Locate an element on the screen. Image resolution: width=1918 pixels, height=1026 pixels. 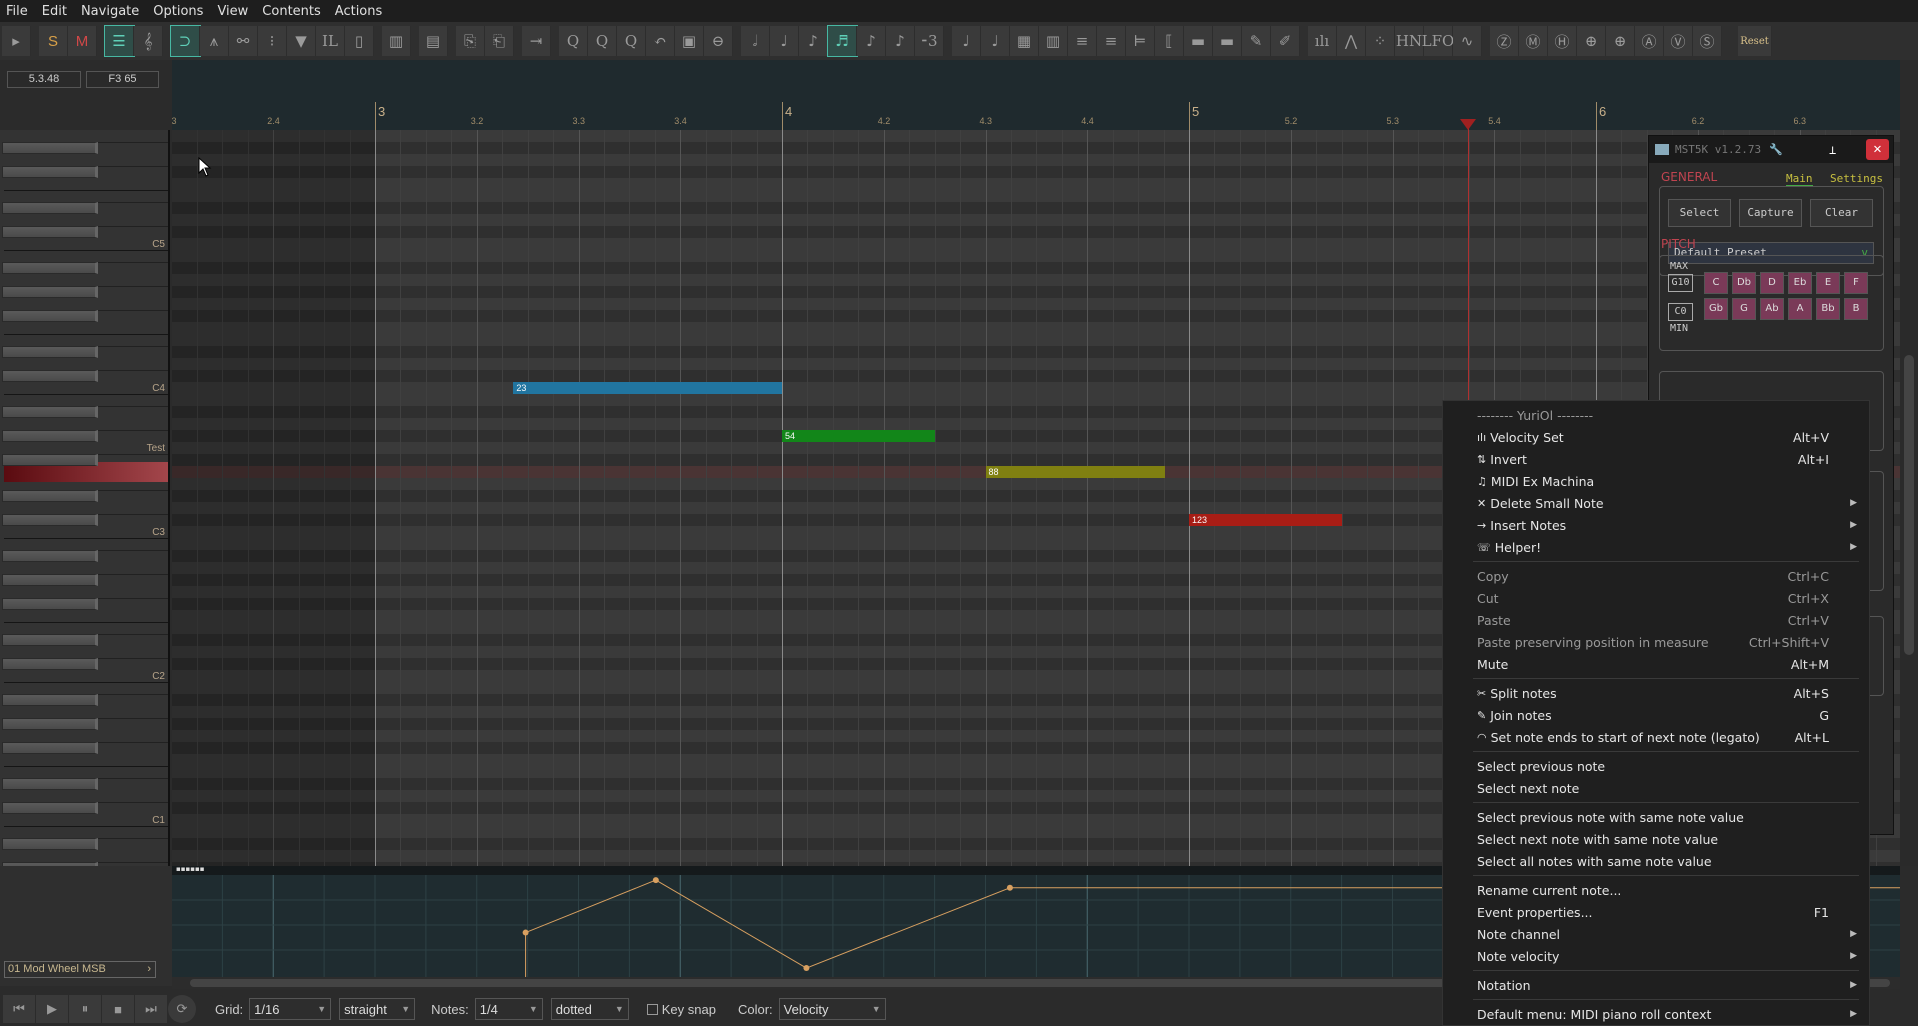
menu-item-invert: ⇅ Invert Alt+I is located at coordinates (1656, 459).